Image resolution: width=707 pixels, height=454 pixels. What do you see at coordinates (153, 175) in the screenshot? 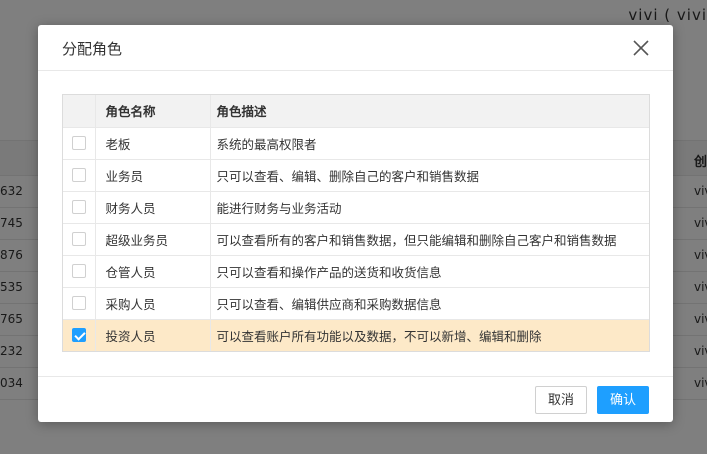
I see `role-name: 业务员` at bounding box center [153, 175].